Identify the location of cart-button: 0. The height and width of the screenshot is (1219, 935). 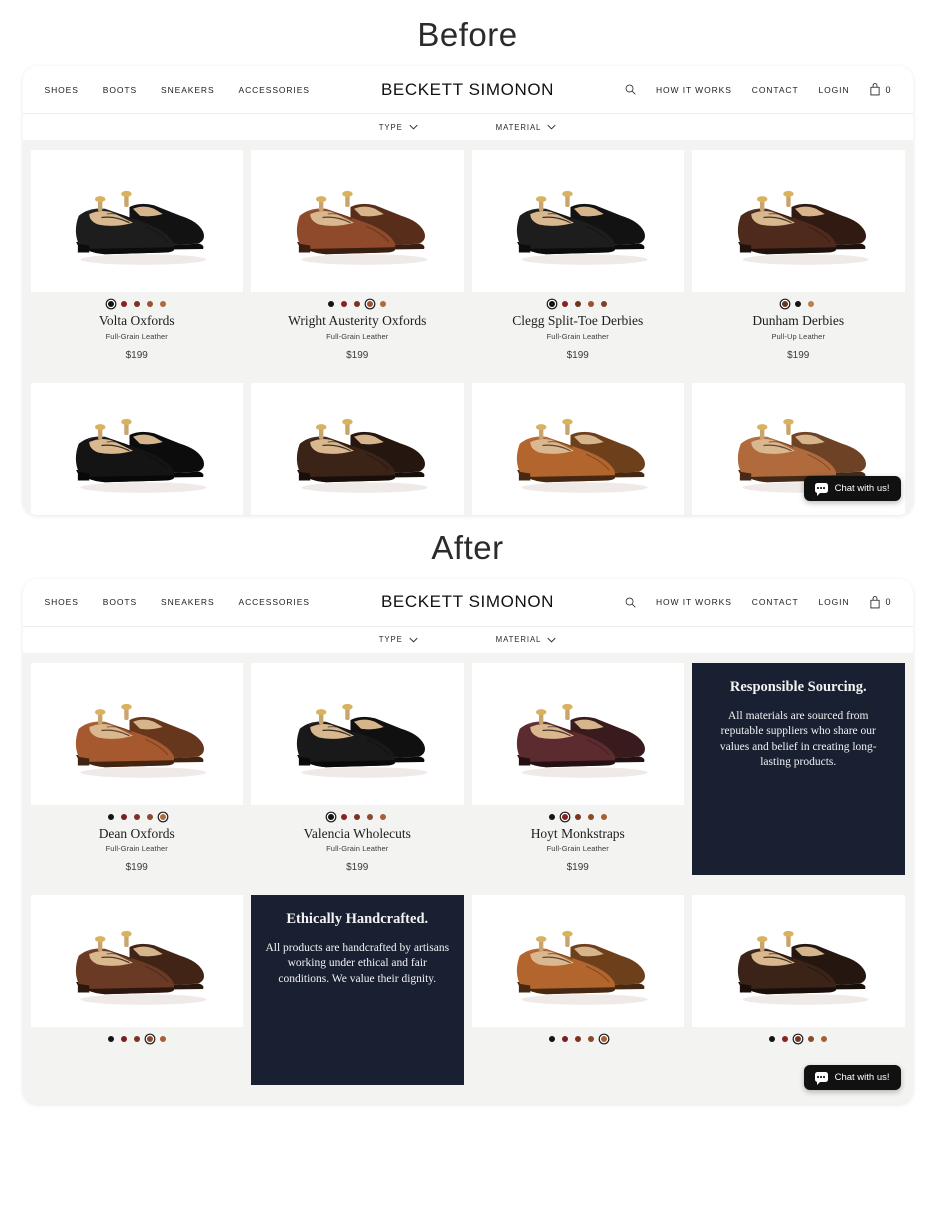
(880, 89).